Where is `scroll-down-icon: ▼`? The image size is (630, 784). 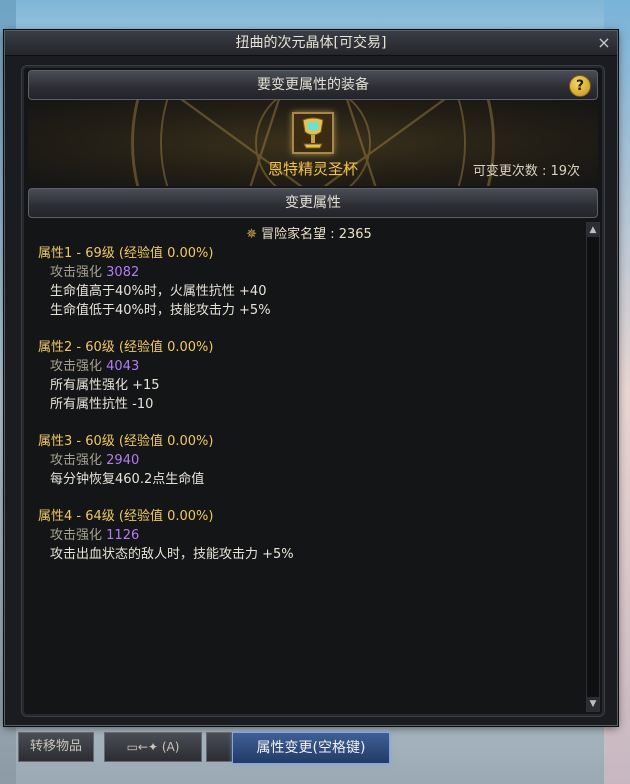
scroll-down-icon: ▼ is located at coordinates (593, 704).